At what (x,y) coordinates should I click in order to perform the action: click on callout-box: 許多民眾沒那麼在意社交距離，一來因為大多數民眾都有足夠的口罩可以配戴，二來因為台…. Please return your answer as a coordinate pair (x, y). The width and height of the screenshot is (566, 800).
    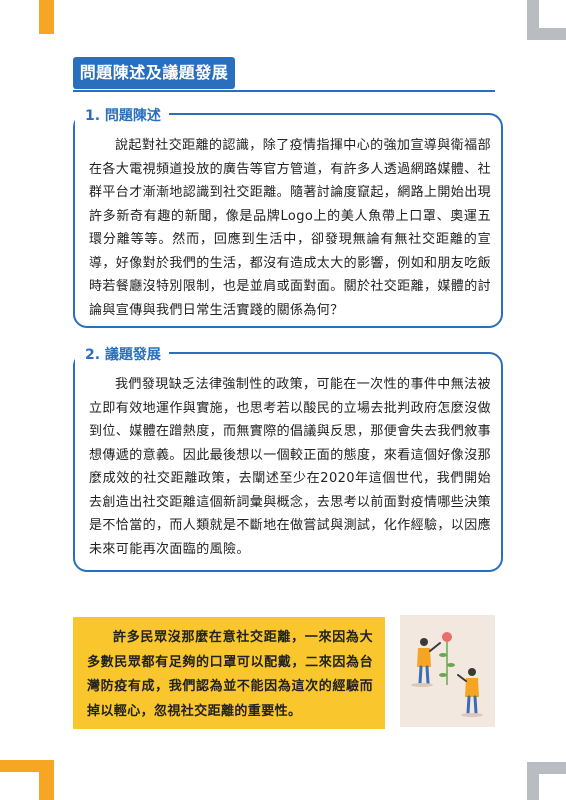
    Looking at the image, I should click on (229, 673).